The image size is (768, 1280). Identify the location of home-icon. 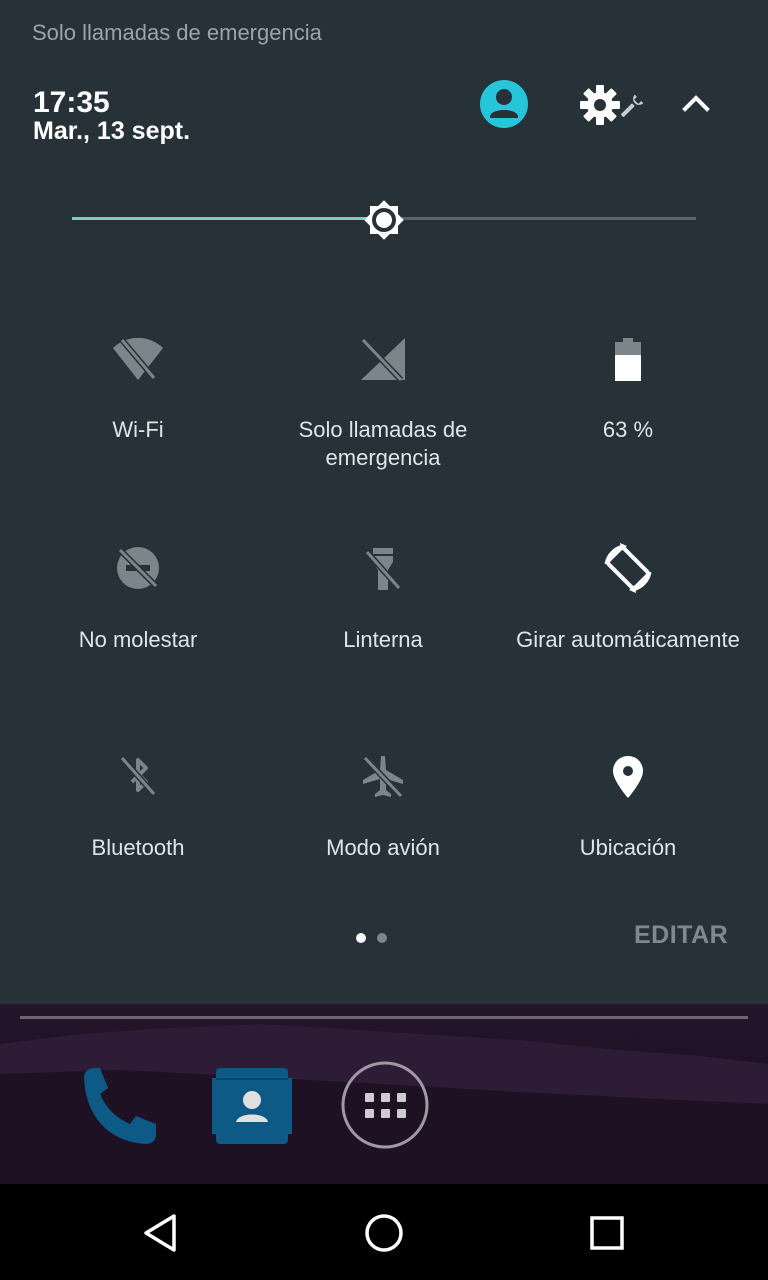
(384, 1233).